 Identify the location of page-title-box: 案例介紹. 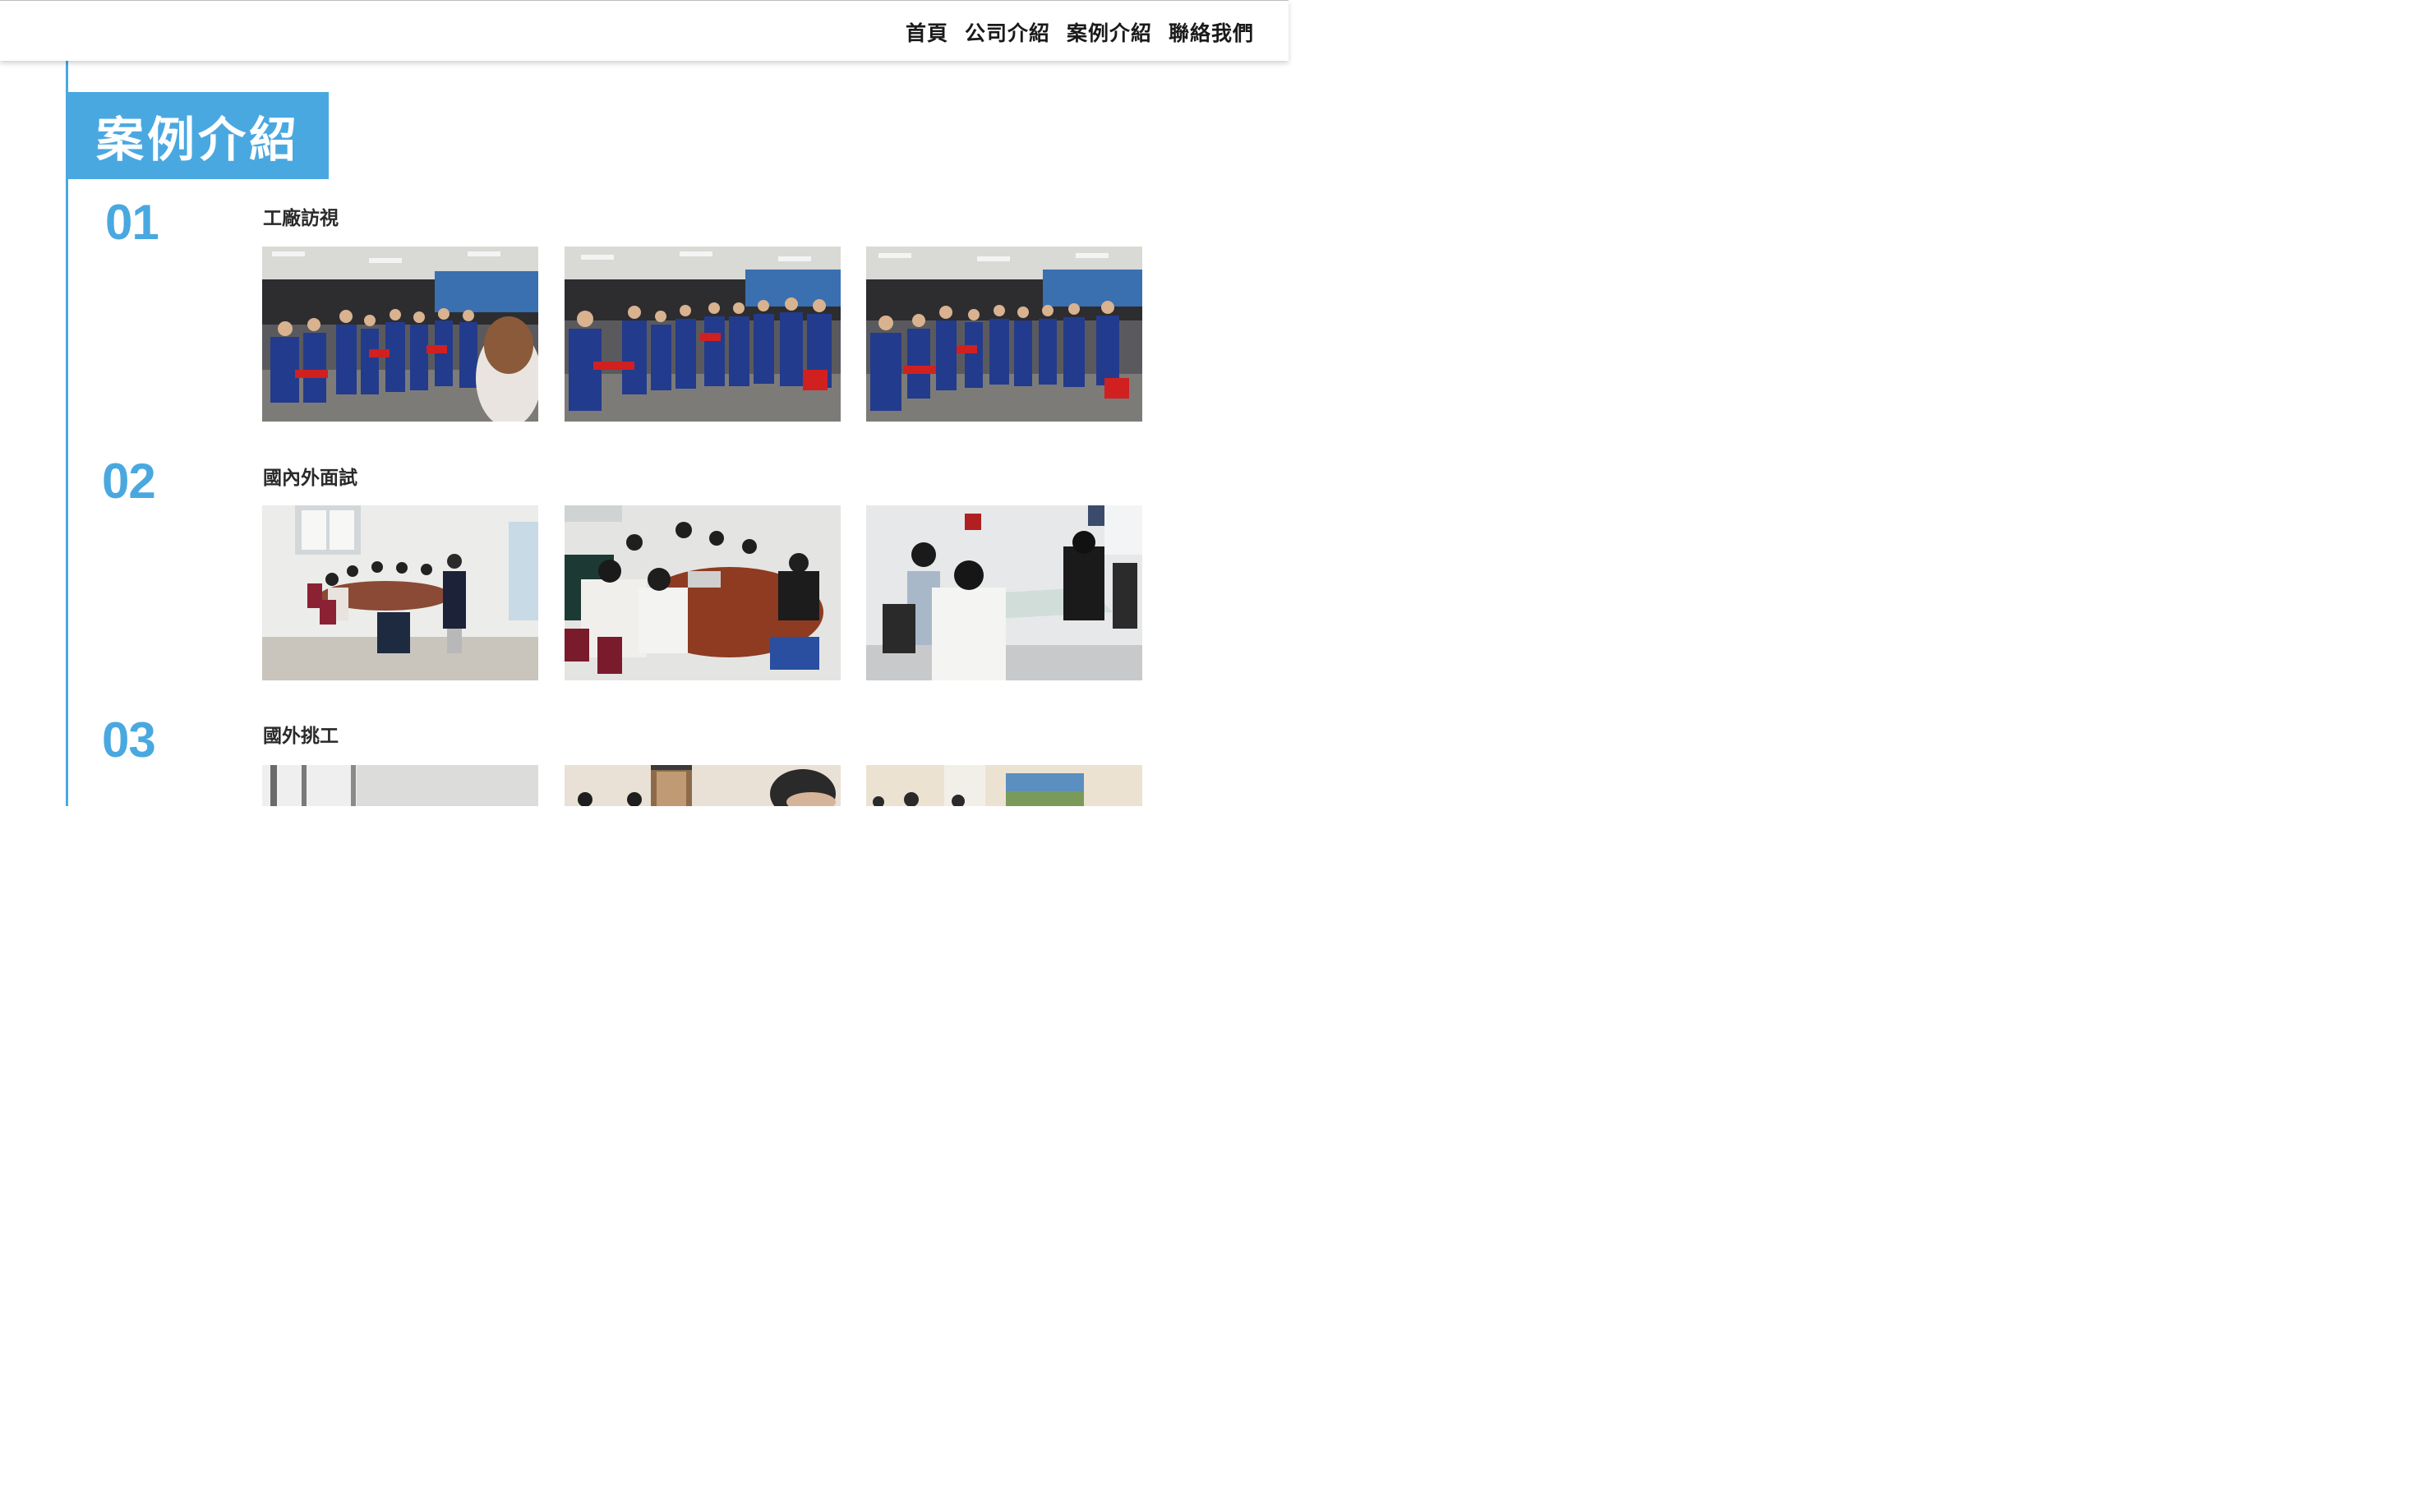
(198, 135).